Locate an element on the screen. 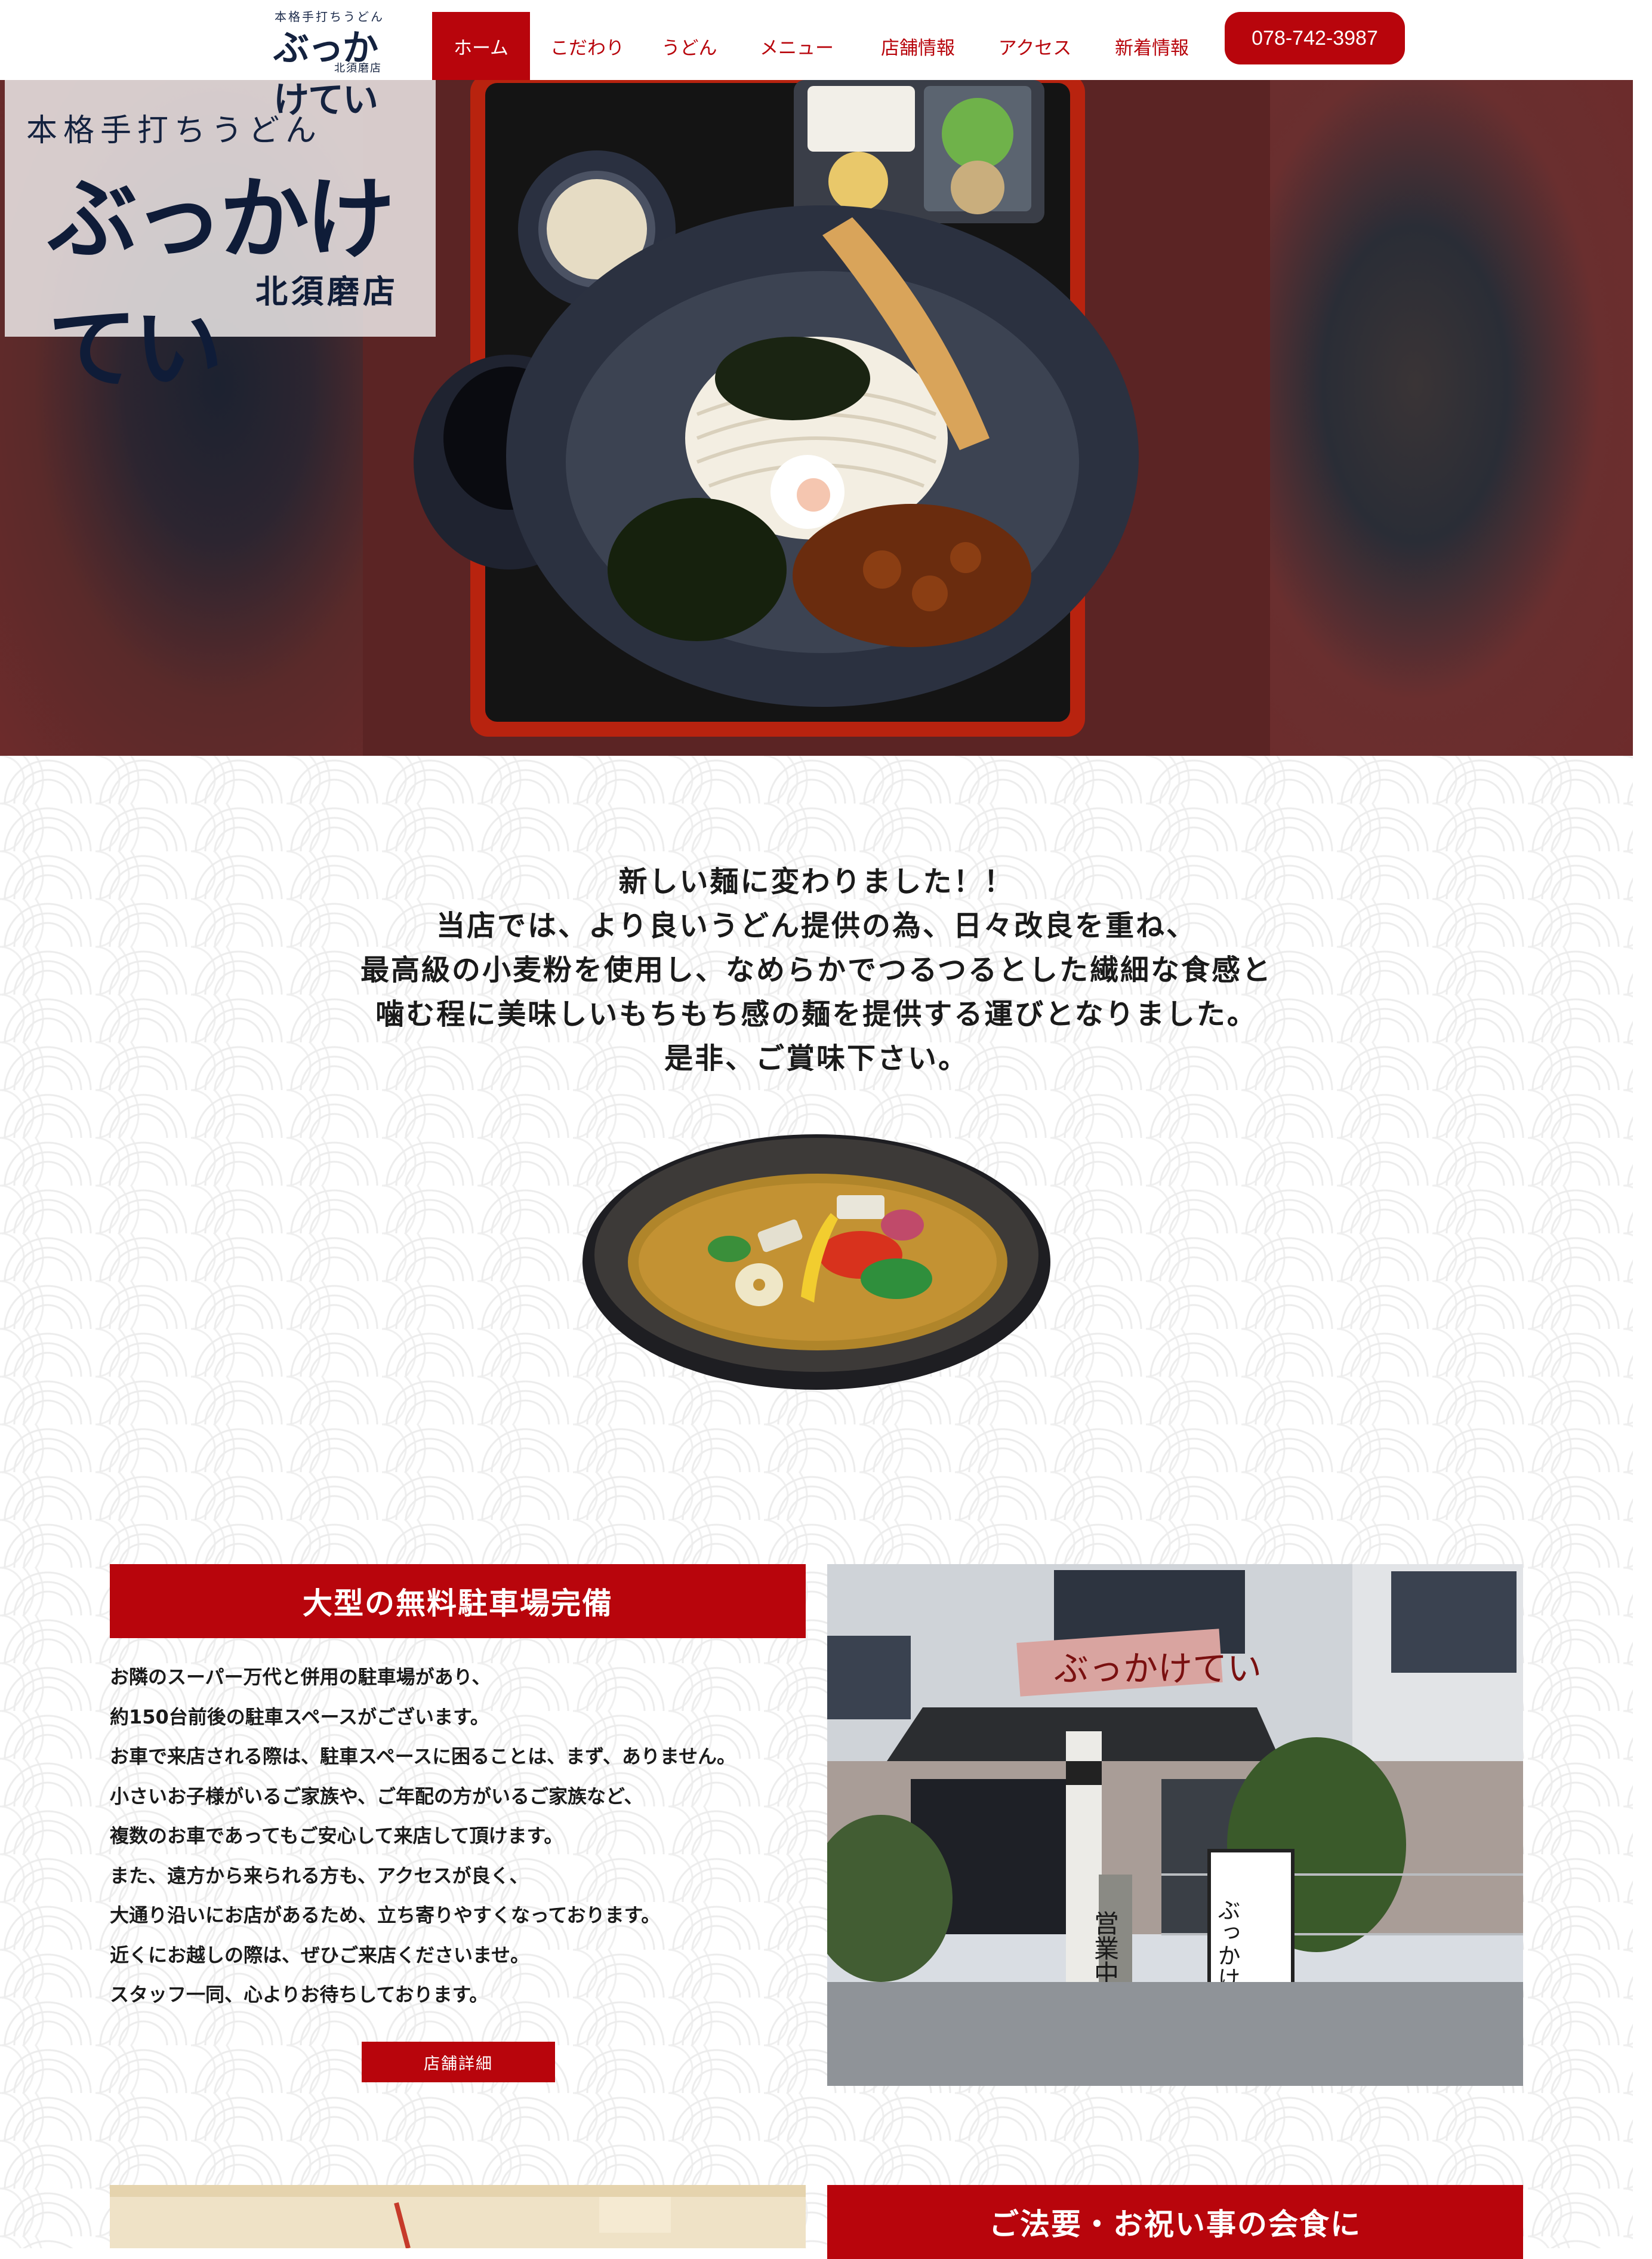  hero-blur-right is located at coordinates (1451, 418).